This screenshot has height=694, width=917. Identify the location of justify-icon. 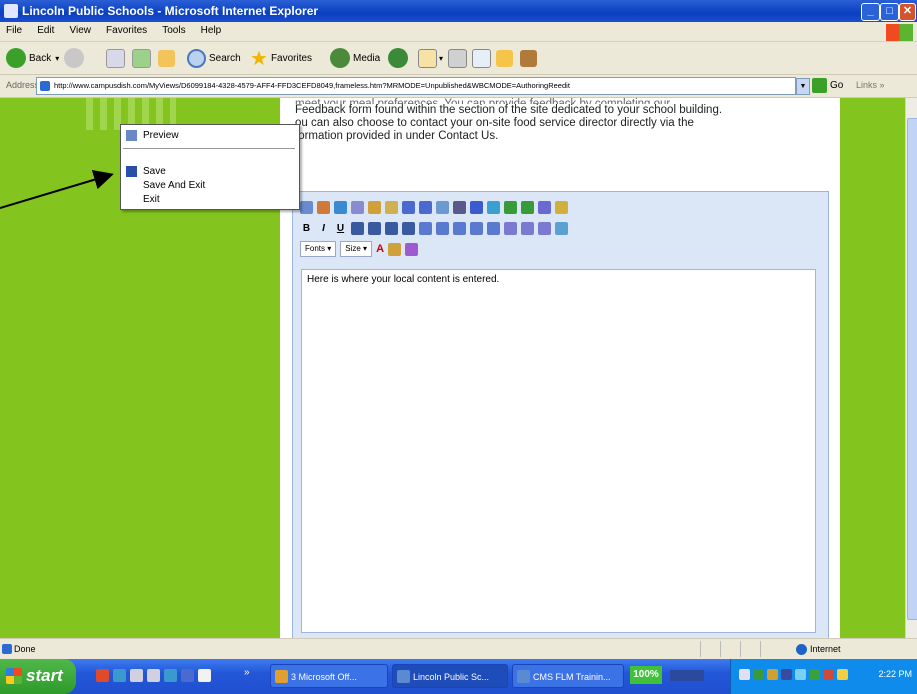
(408, 228).